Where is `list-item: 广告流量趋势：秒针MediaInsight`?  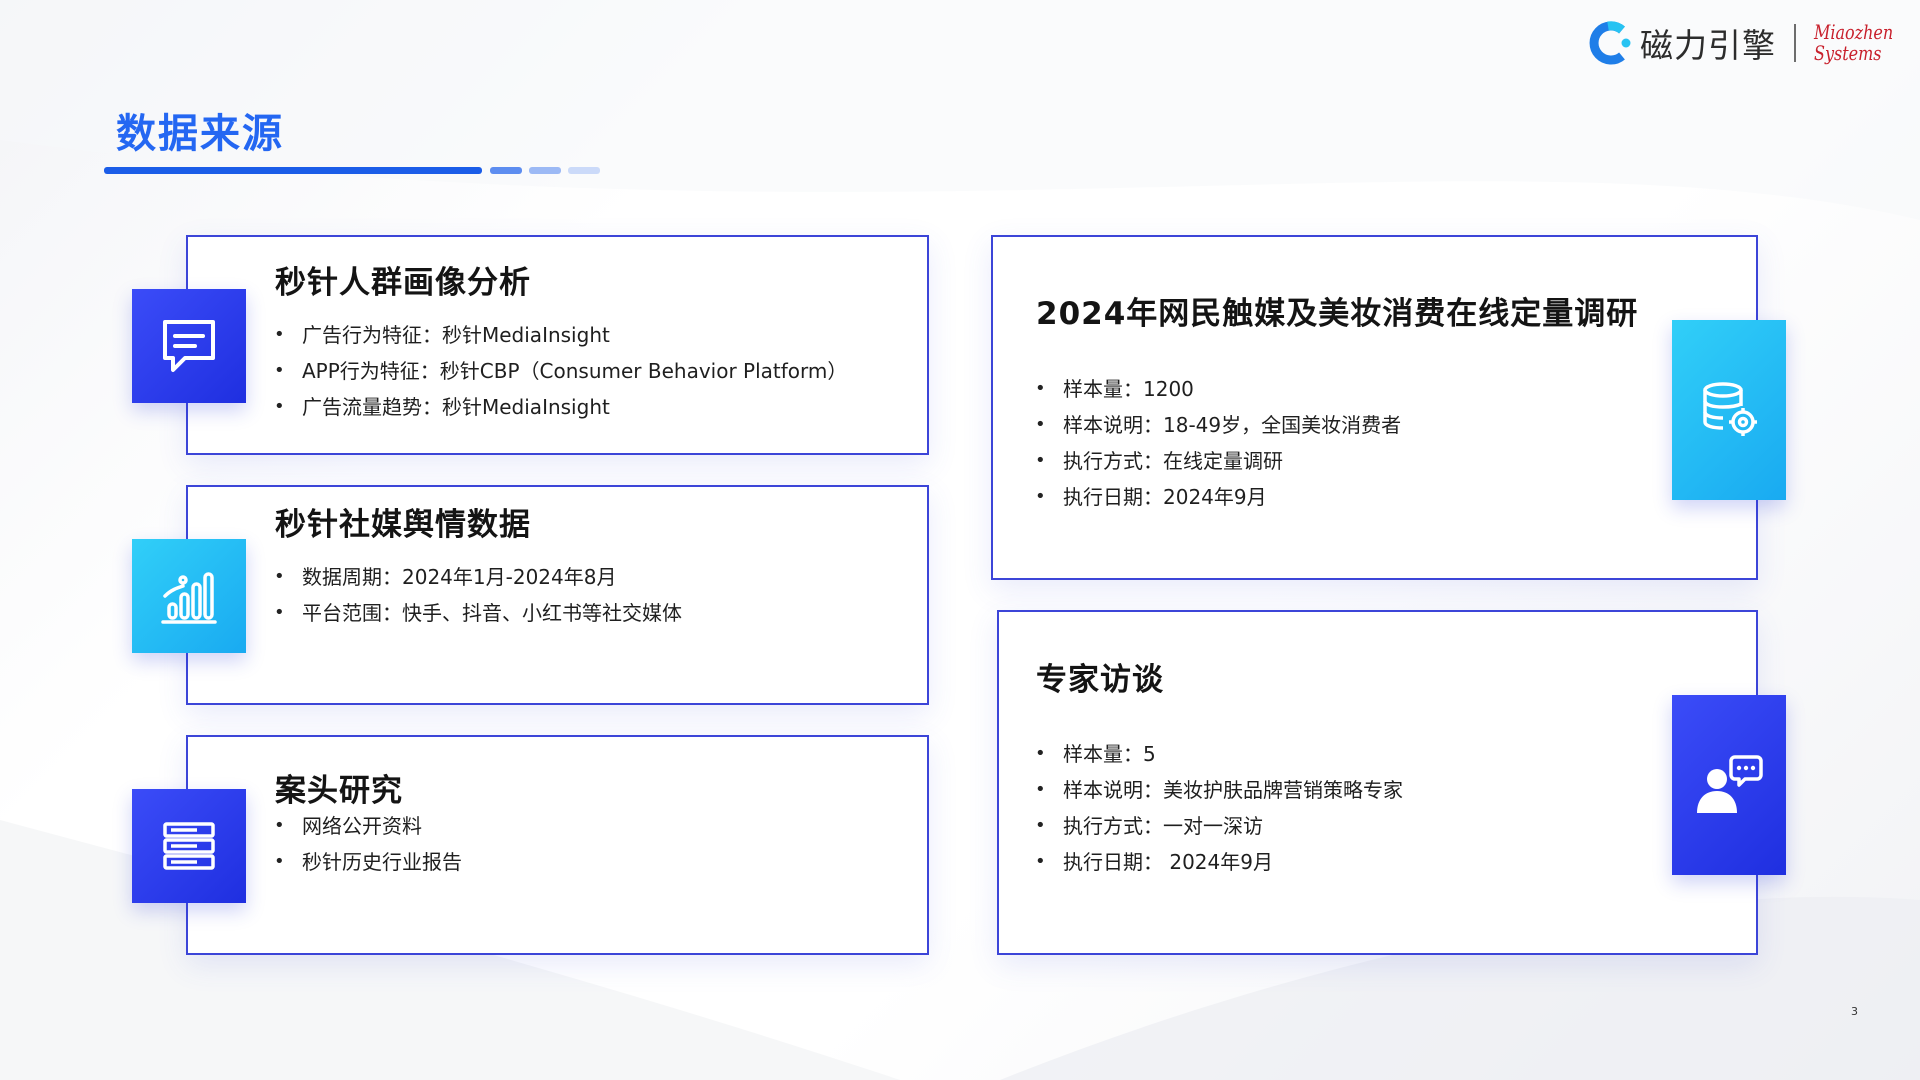 list-item: 广告流量趋势：秒针MediaInsight is located at coordinates (559, 407).